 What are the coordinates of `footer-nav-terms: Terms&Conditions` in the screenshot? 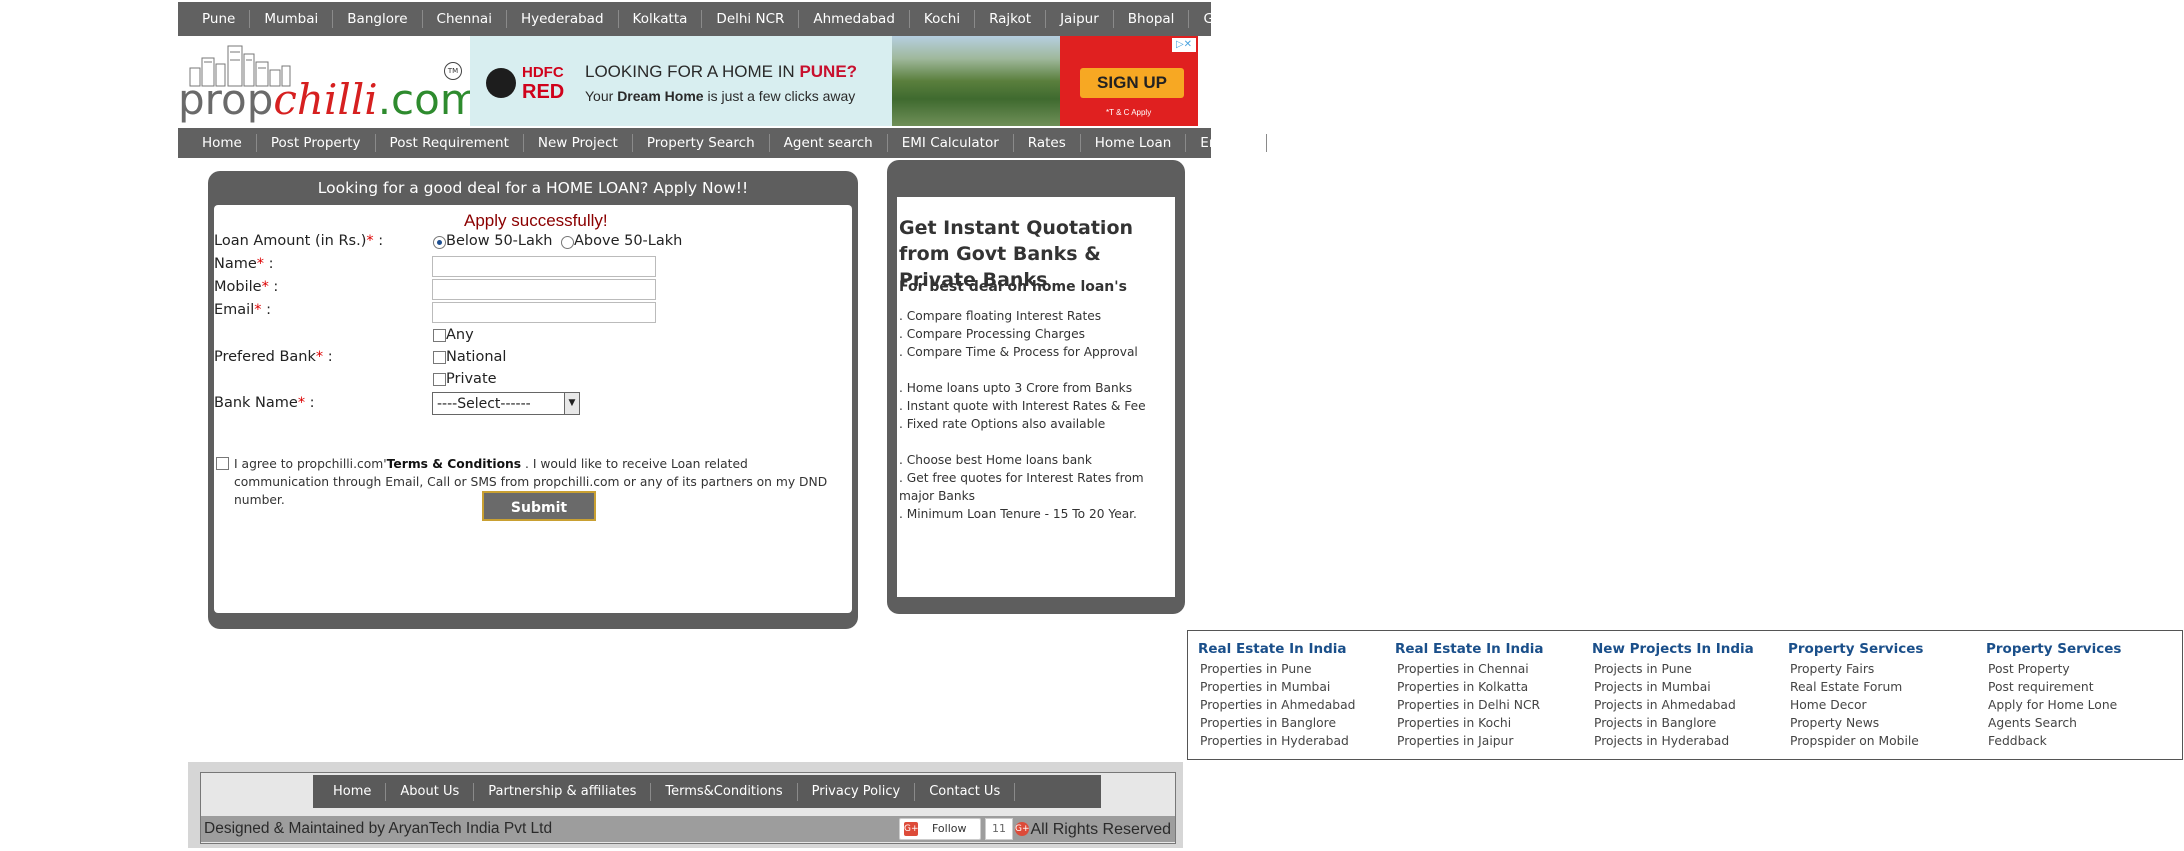 It's located at (724, 791).